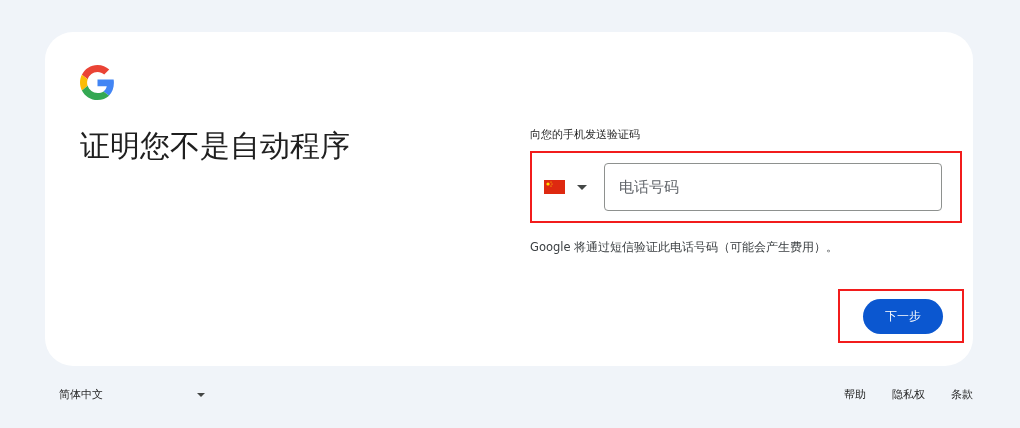 The height and width of the screenshot is (428, 1020). I want to click on page-title: 证明您不是自动程序, so click(215, 146).